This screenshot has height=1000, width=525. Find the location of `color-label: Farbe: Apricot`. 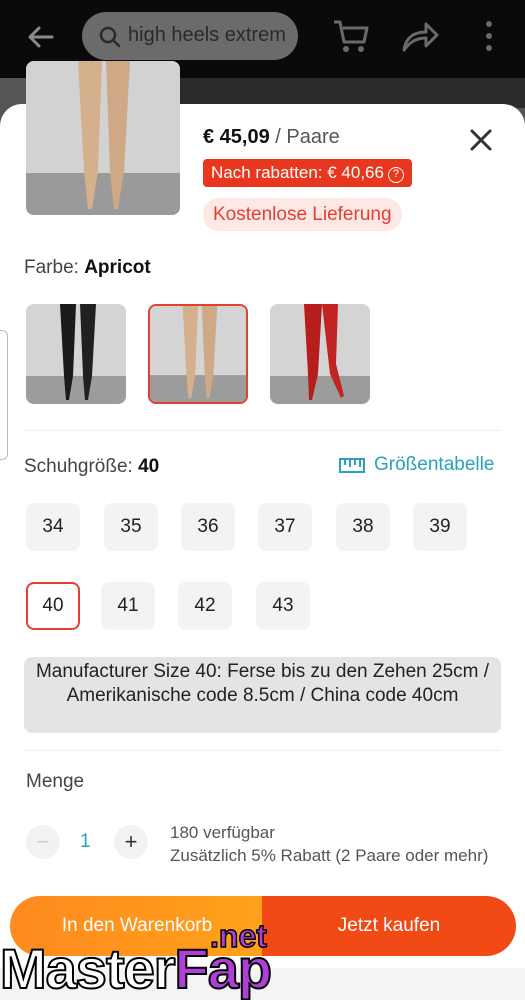

color-label: Farbe: Apricot is located at coordinates (87, 267).